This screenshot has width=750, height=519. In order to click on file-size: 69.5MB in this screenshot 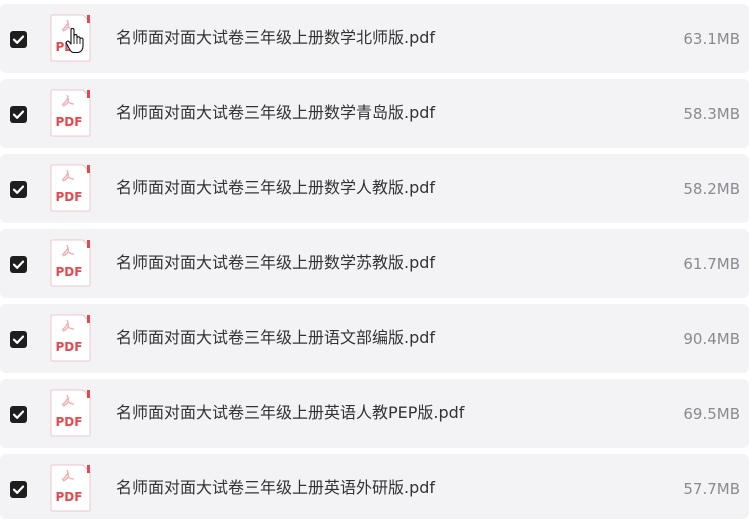, I will do `click(711, 414)`.